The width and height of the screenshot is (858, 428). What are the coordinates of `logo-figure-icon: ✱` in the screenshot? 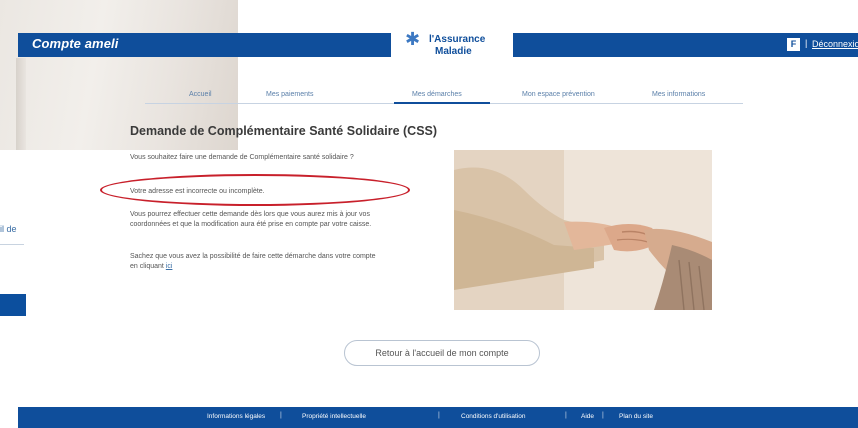 It's located at (413, 39).